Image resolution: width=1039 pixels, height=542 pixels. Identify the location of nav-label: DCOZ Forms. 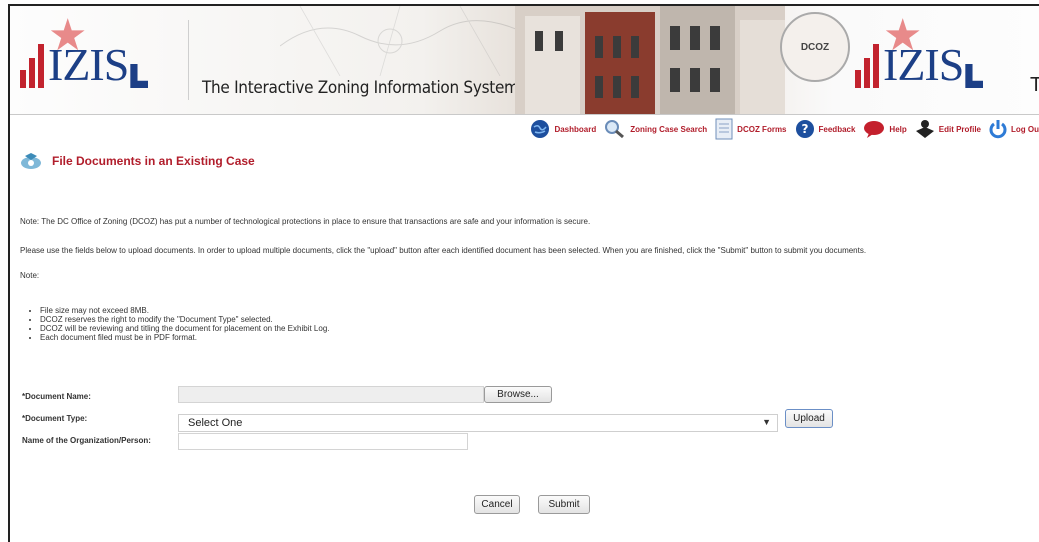
(762, 129).